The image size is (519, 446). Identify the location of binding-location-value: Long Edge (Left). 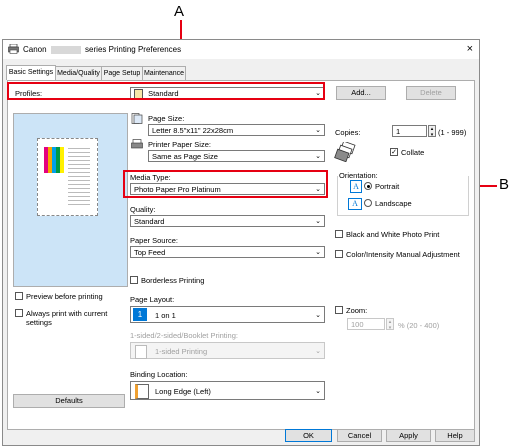
(183, 391).